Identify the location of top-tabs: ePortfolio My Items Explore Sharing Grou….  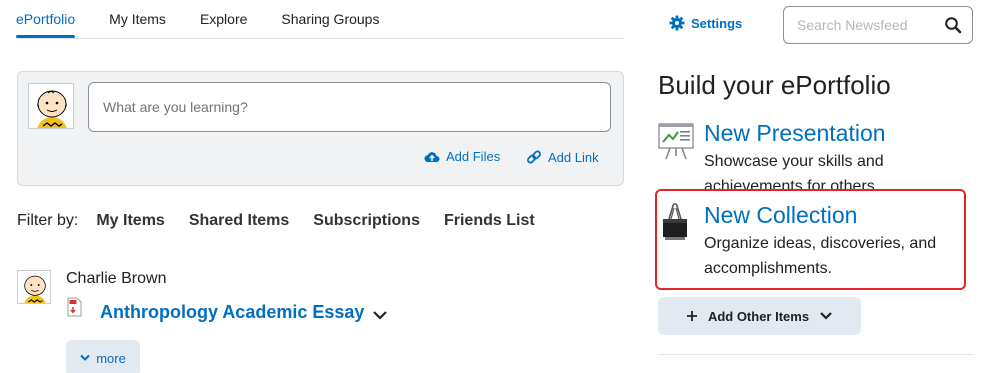
(214, 19).